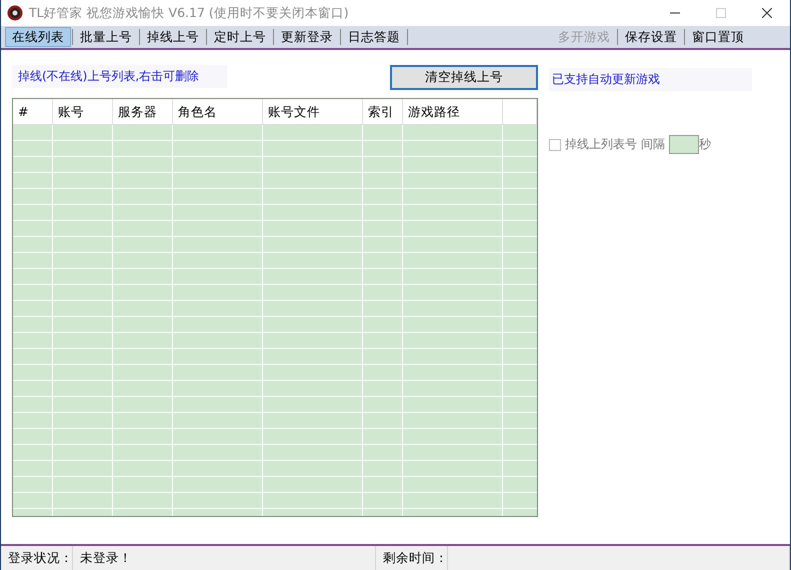  What do you see at coordinates (189, 13) in the screenshot?
I see `window-title: TL好管家 祝您游戏愉快 V6.17 (使用时不要关闭本窗口)` at bounding box center [189, 13].